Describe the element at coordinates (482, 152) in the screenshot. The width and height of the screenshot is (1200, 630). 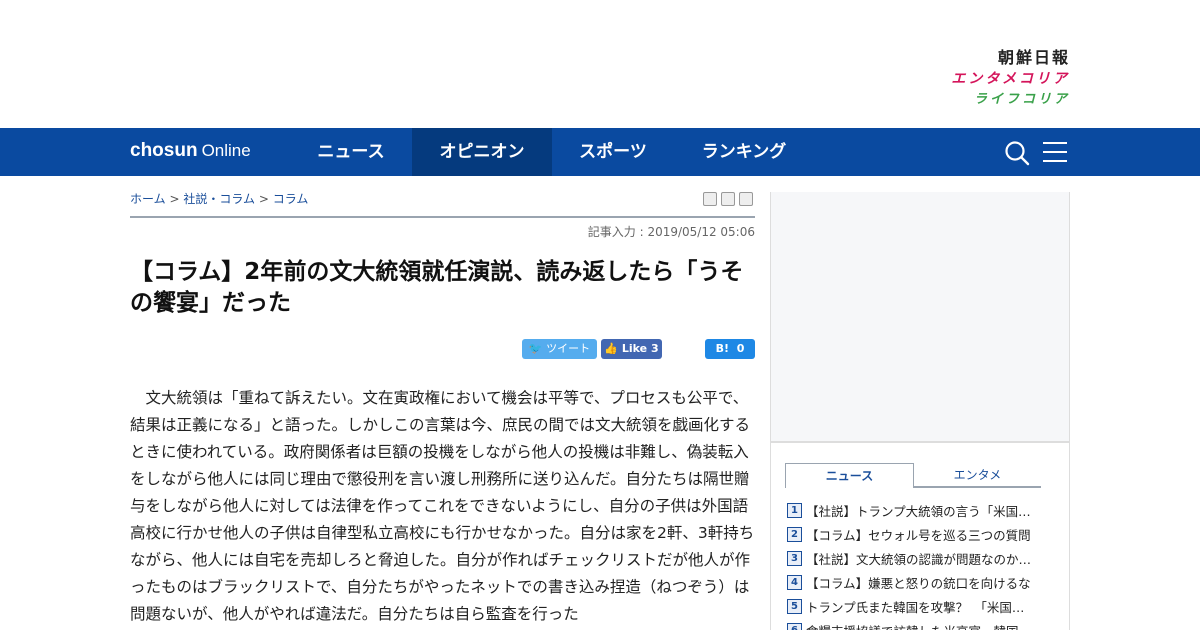
I see `nav-item-opinion: オピニオン` at that location.